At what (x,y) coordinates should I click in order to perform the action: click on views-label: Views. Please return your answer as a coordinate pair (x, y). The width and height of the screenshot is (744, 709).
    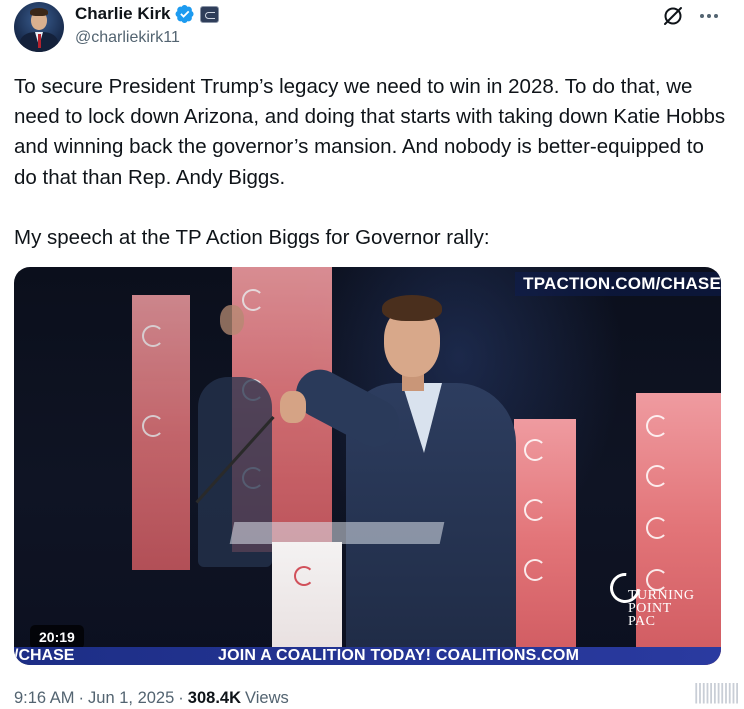
    Looking at the image, I should click on (267, 697).